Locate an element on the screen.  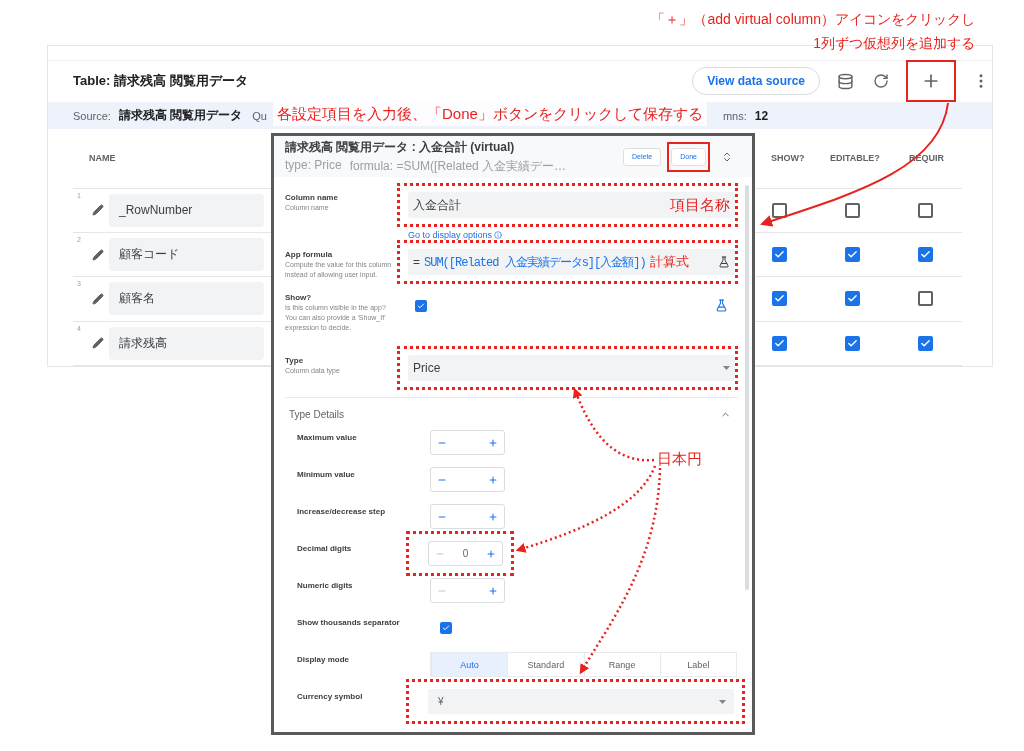
field-label: Decimal digits is located at coordinates (325, 548).